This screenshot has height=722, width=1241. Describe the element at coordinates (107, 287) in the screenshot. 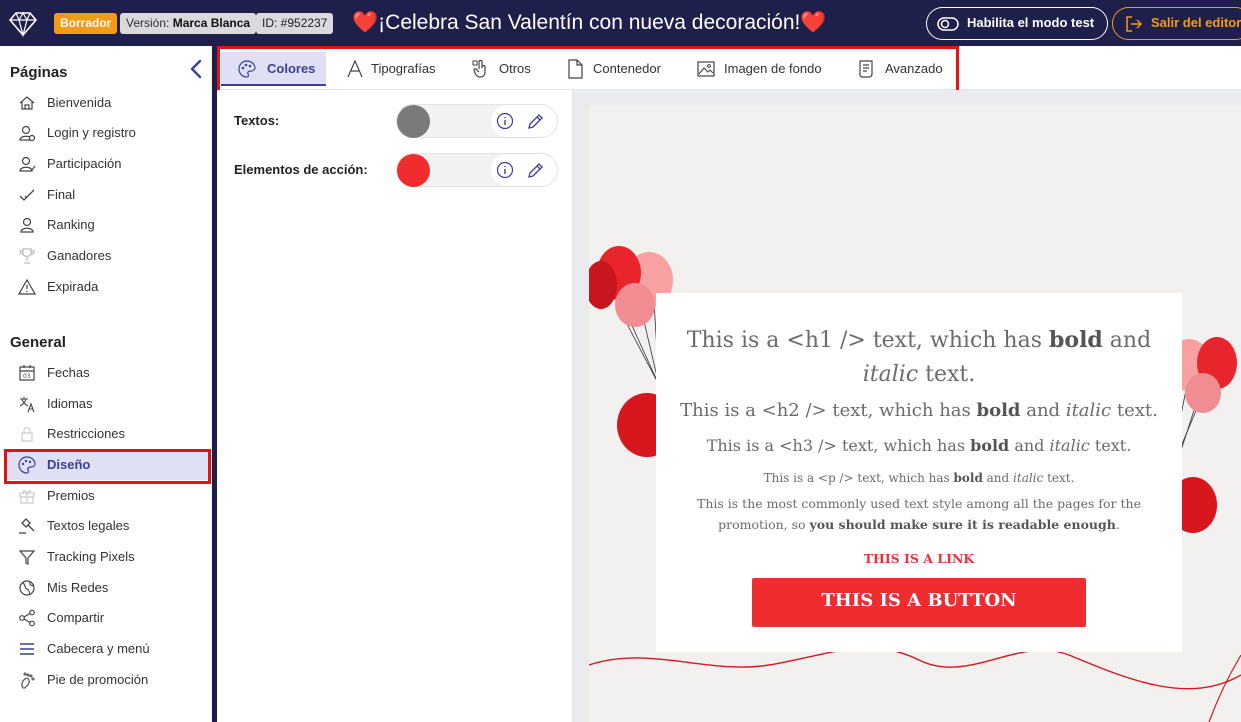

I see `sidebar-item-expirada: Expirada` at that location.